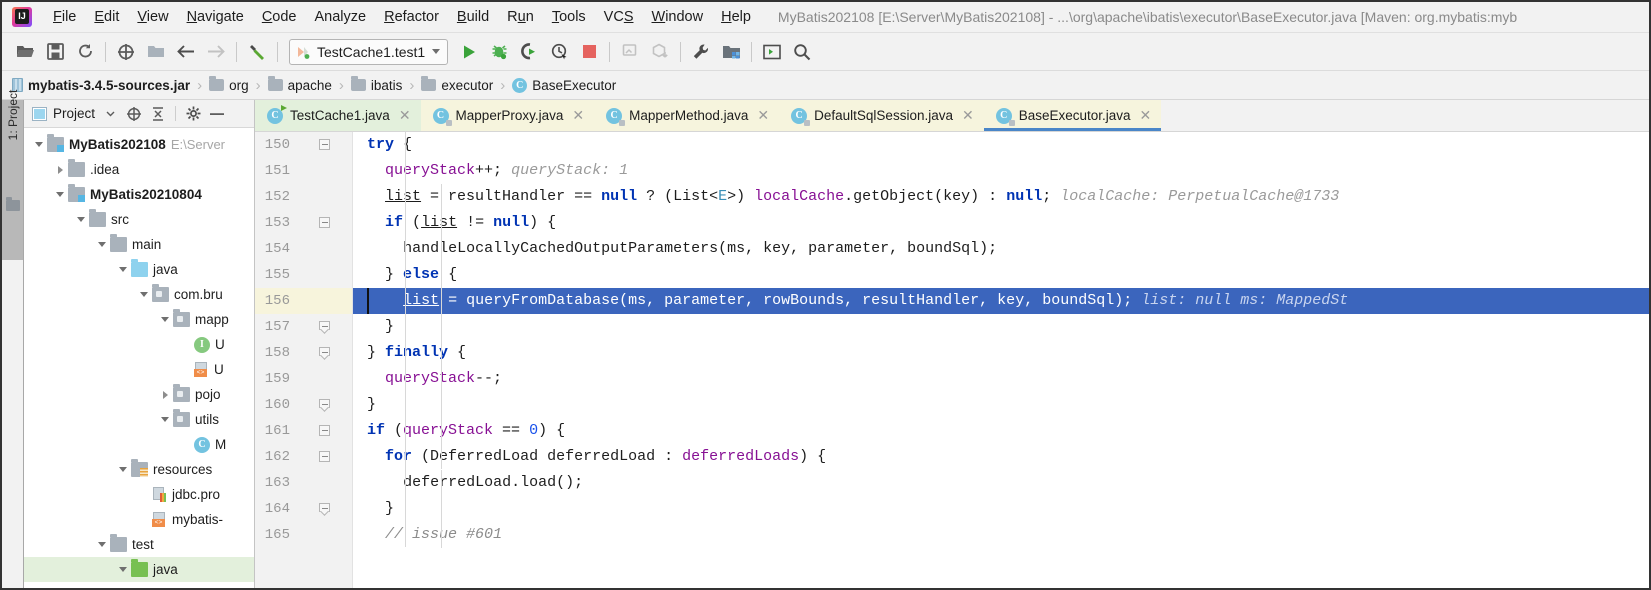  Describe the element at coordinates (277, 249) in the screenshot. I see `line-number: 154` at that location.